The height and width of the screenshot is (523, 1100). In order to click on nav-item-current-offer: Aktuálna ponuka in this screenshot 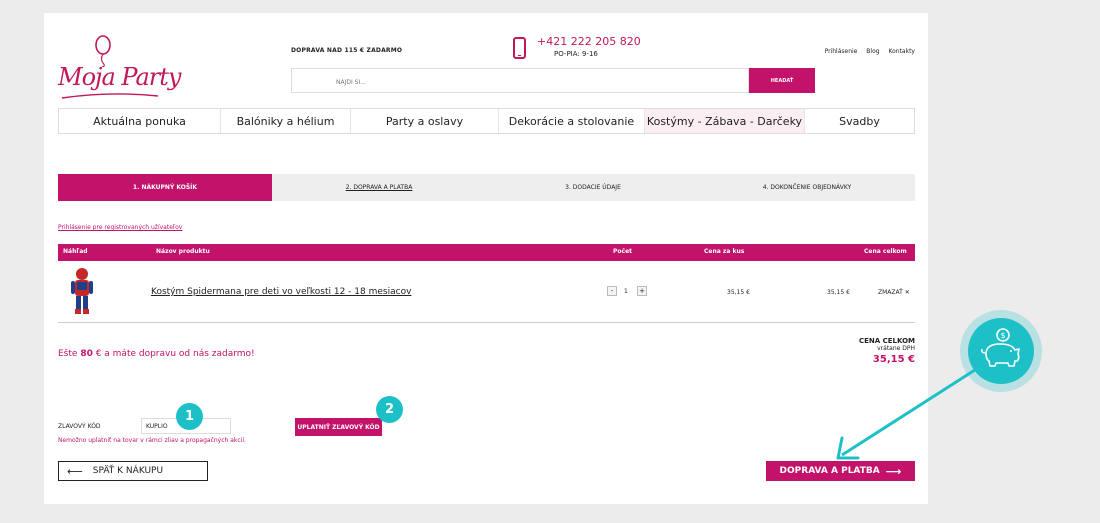, I will do `click(140, 121)`.